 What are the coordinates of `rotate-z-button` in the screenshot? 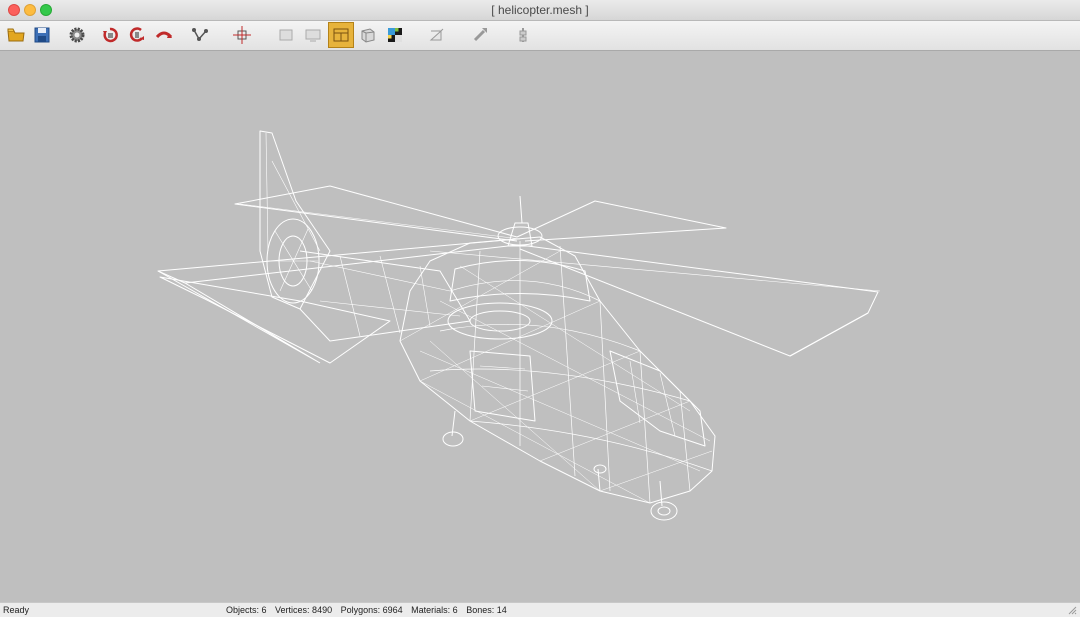 It's located at (164, 35).